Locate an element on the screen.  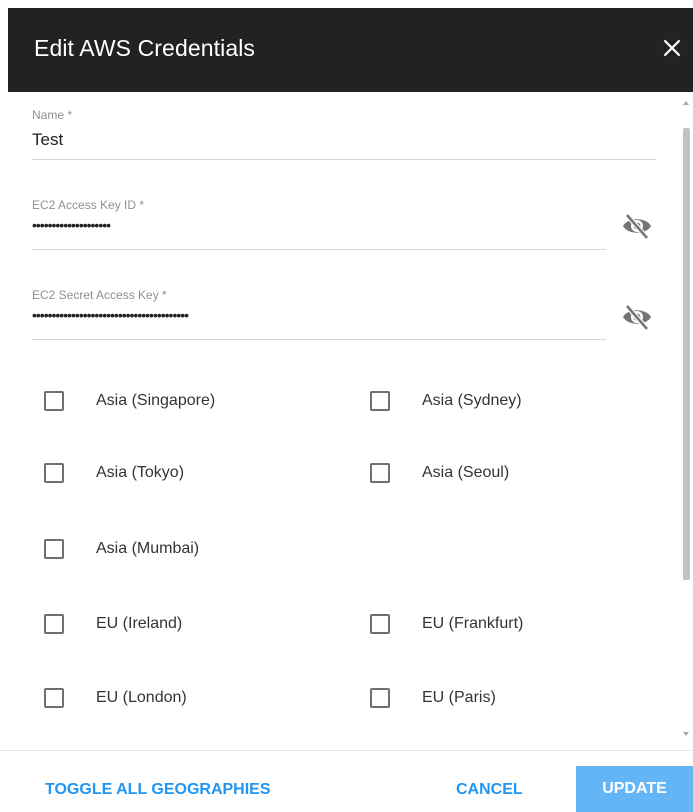
region-checkbox-eu-london: EU (London) is located at coordinates (115, 698).